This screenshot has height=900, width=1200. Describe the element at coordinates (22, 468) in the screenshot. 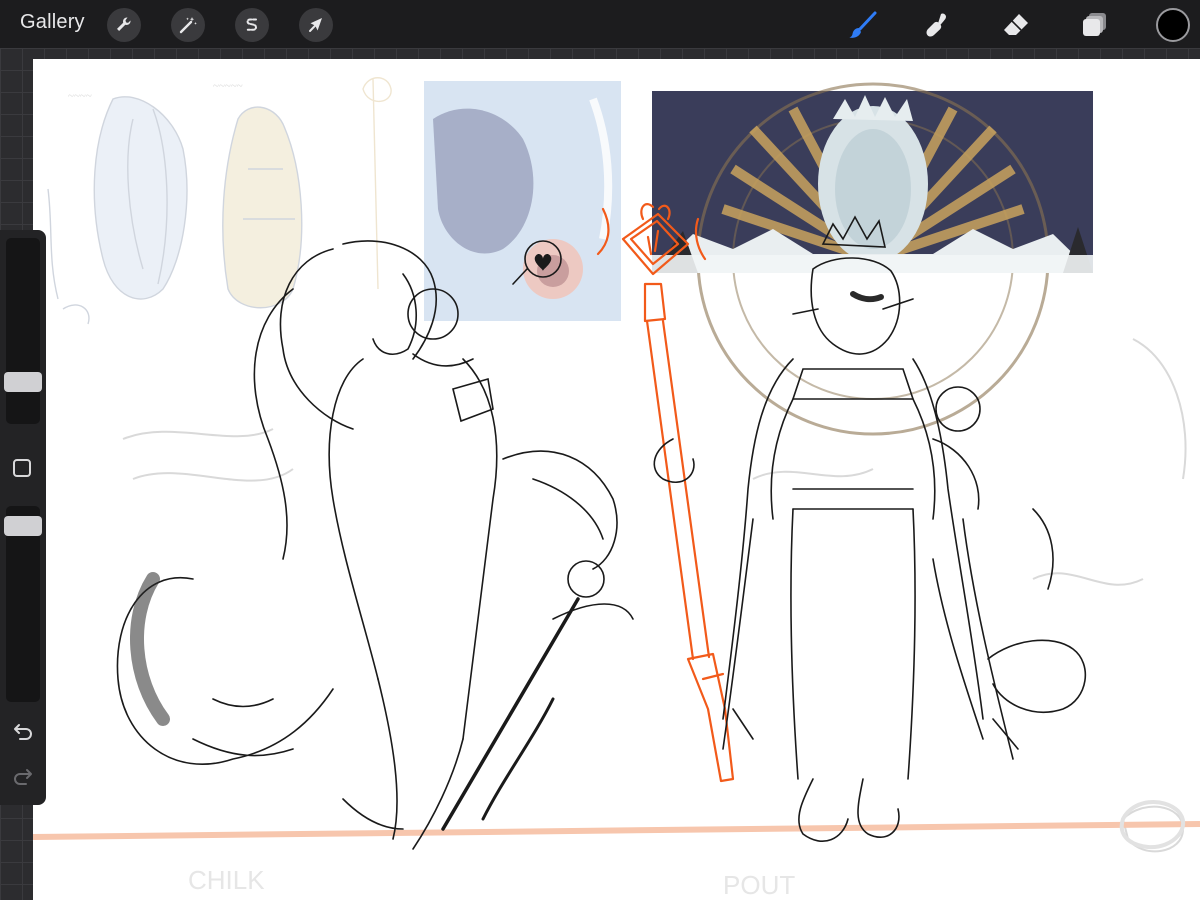

I see `modify-square-button` at that location.